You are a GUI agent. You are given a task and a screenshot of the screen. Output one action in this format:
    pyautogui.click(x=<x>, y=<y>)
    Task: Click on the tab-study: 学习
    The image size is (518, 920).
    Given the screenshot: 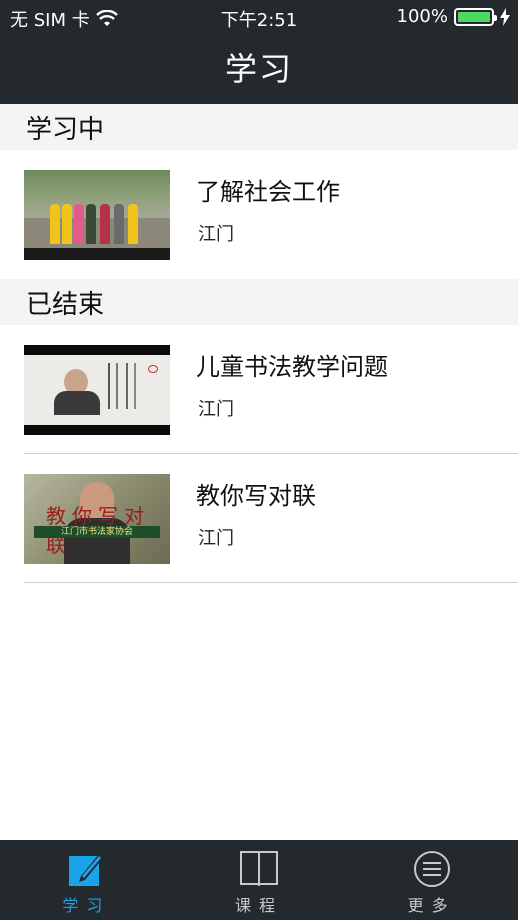 What is the action you would take?
    pyautogui.click(x=86, y=880)
    